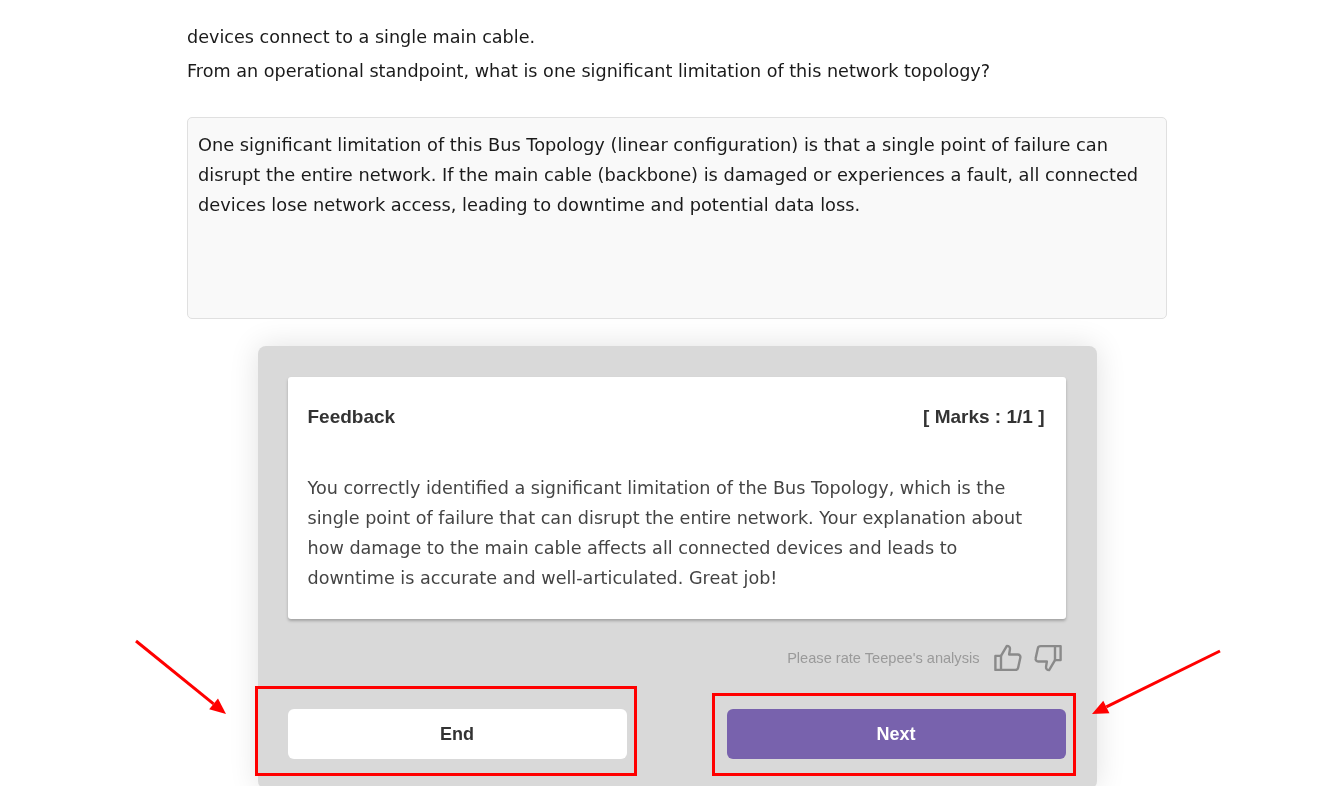  Describe the element at coordinates (896, 734) in the screenshot. I see `next-button: Next` at that location.